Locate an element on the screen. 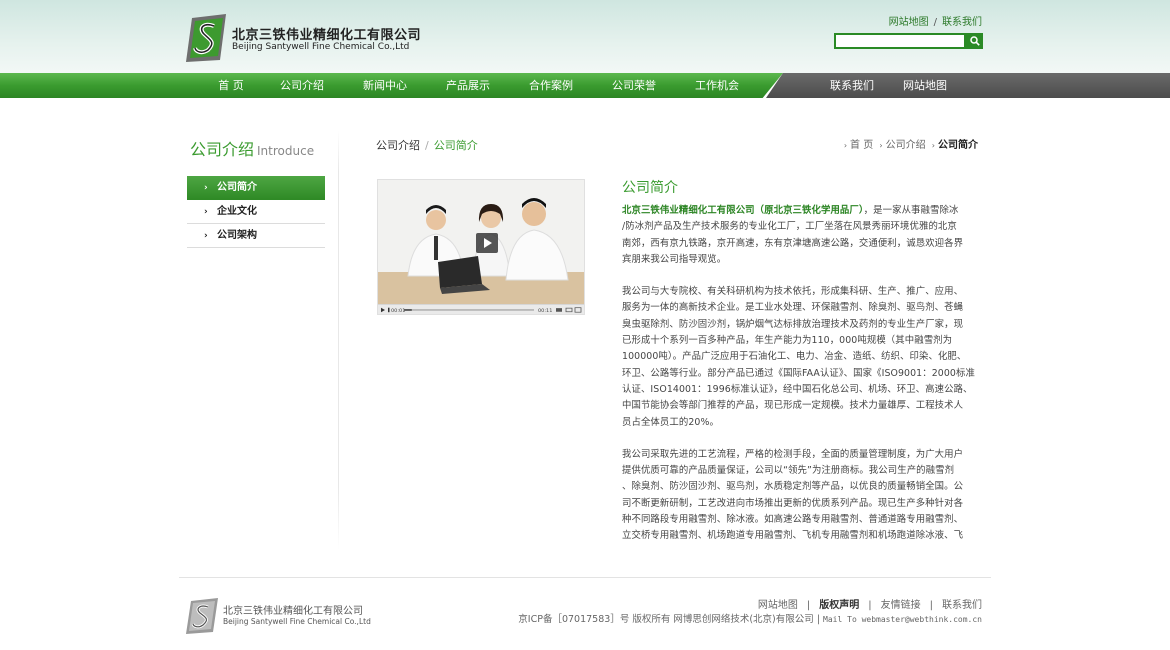 The height and width of the screenshot is (650, 1170). article-line: 我公司与大专院校、有关科研机构为技术依托，形成集科研、生产、推广、应用、 is located at coordinates (793, 292).